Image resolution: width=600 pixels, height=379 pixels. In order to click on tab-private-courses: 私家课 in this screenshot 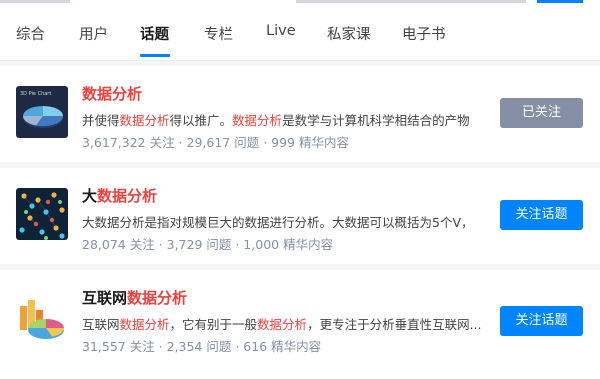, I will do `click(349, 33)`.